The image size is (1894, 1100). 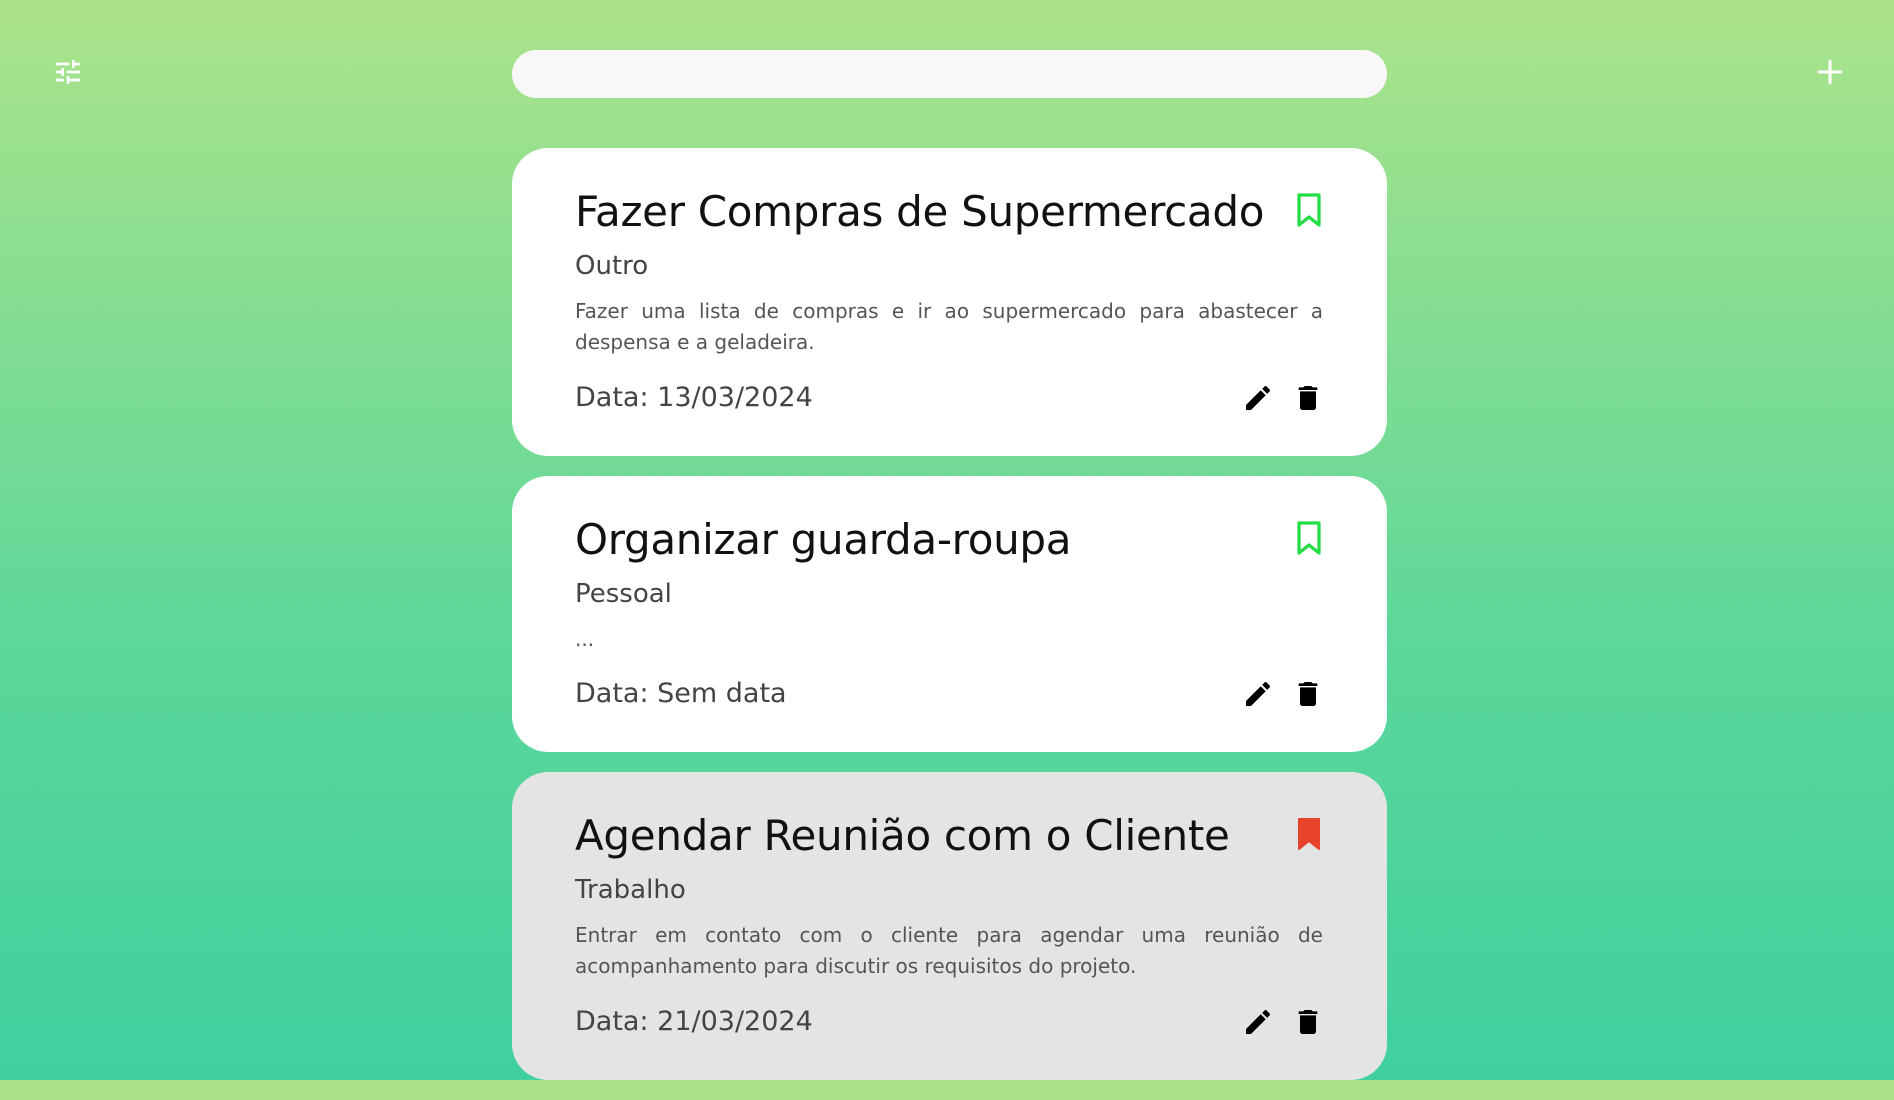 I want to click on add-task-button, so click(x=1830, y=72).